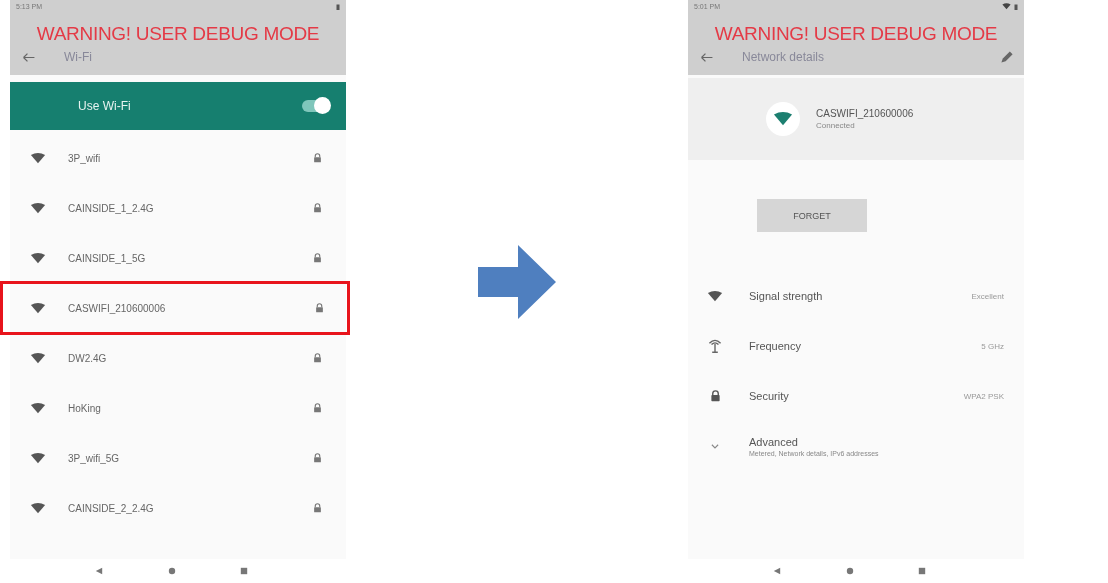 Image resolution: width=1108 pixels, height=583 pixels. Describe the element at coordinates (715, 346) in the screenshot. I see `antenna-icon` at that location.